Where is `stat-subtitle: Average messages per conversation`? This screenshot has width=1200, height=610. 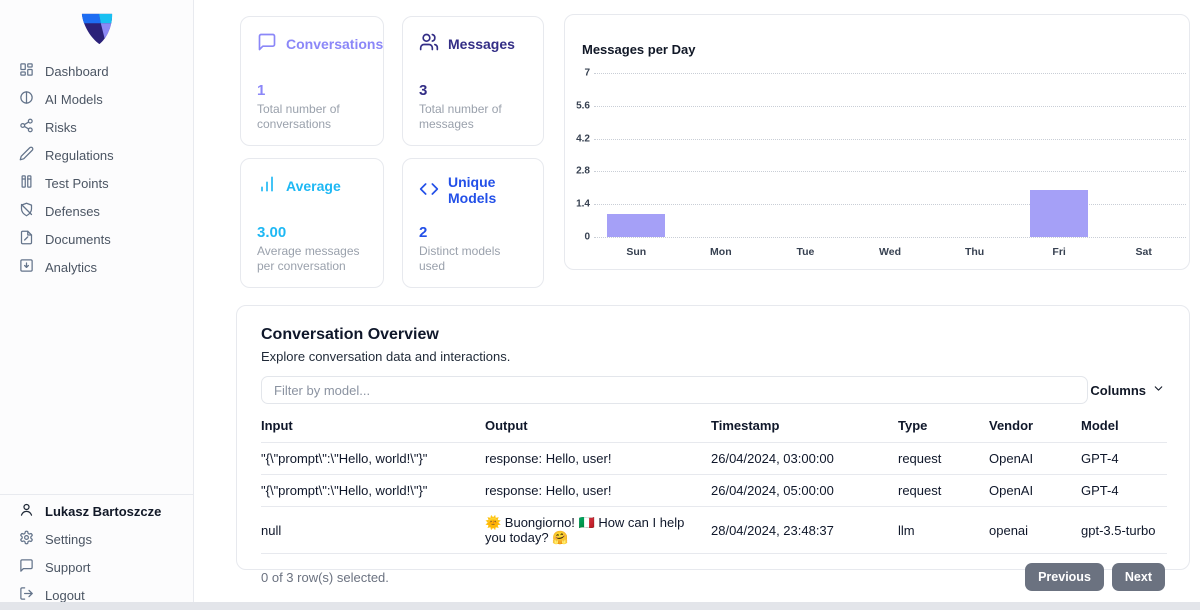 stat-subtitle: Average messages per conversation is located at coordinates (308, 258).